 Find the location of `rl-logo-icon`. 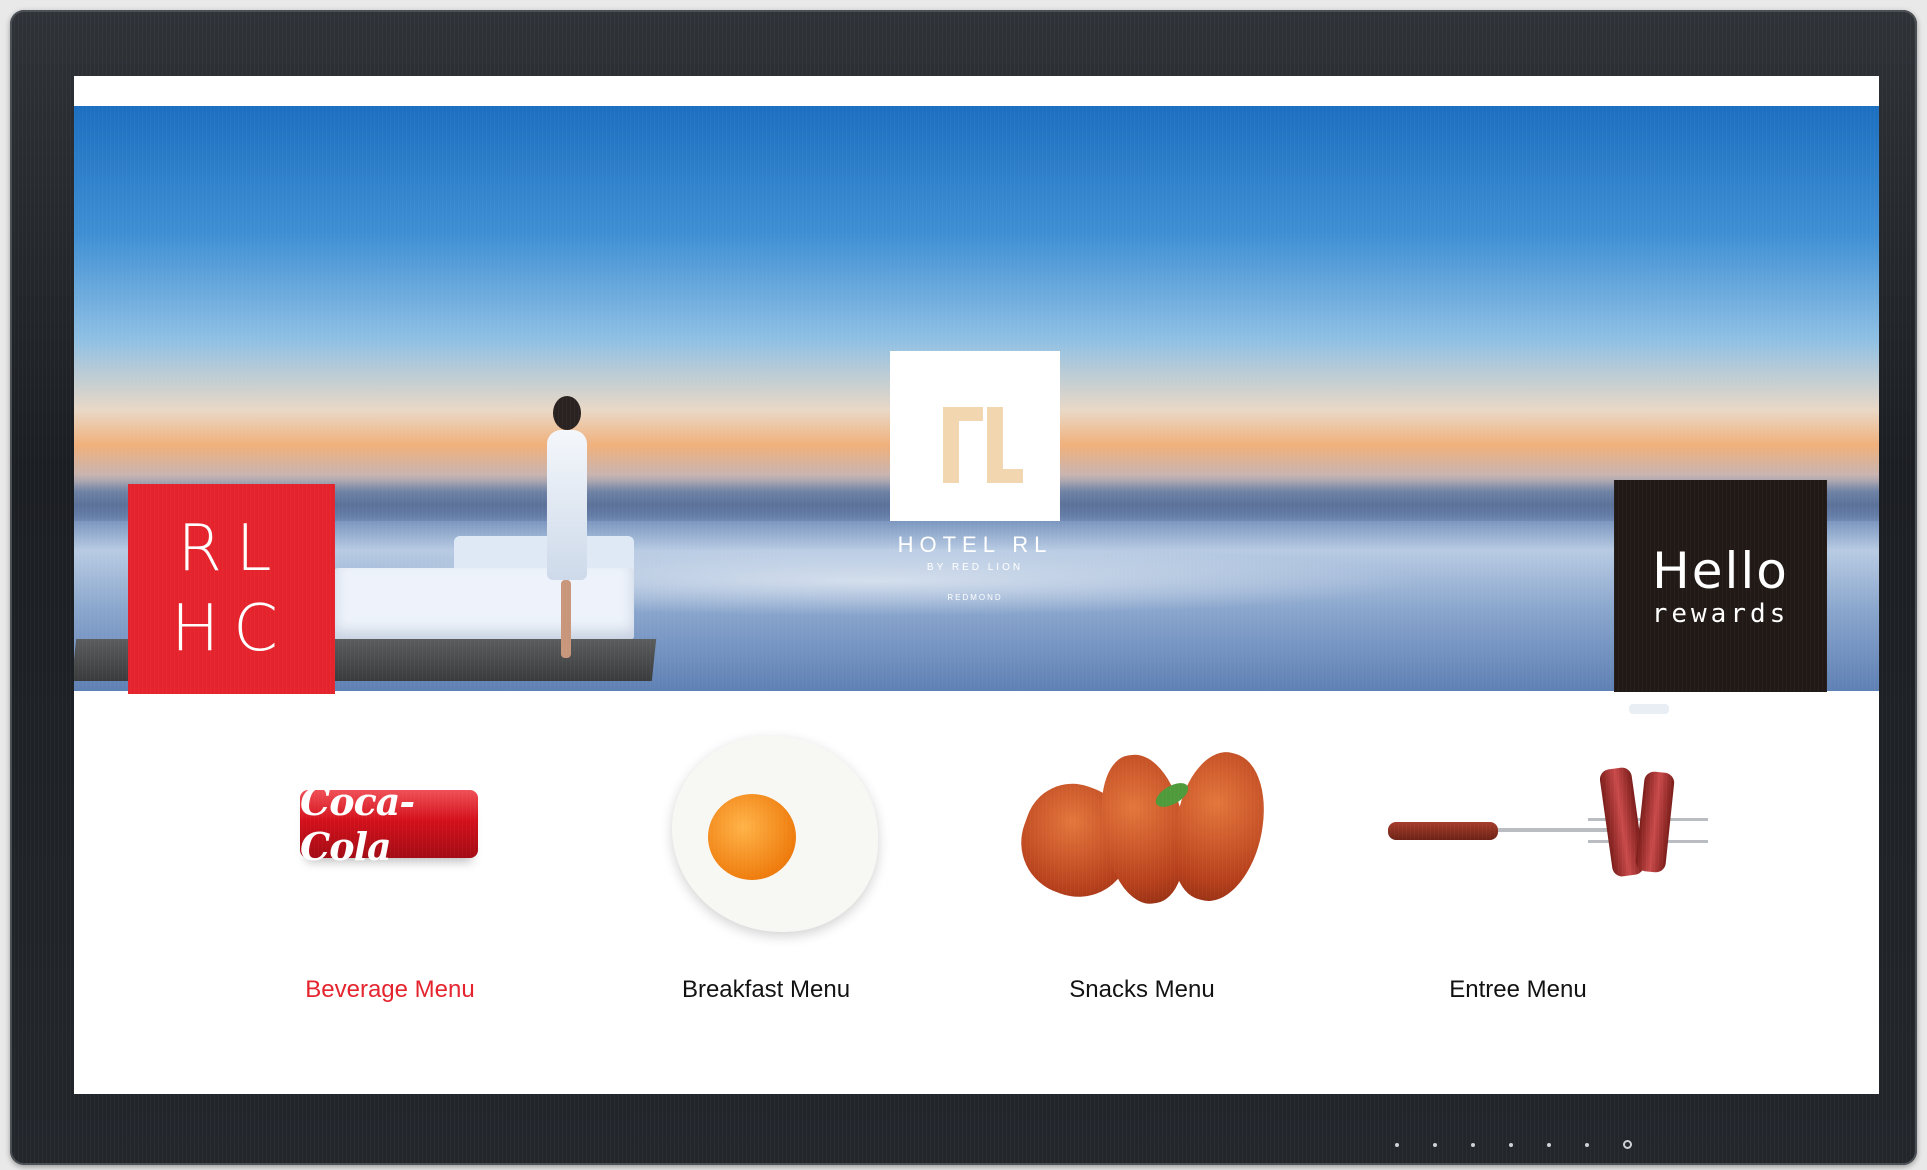

rl-logo-icon is located at coordinates (975, 436).